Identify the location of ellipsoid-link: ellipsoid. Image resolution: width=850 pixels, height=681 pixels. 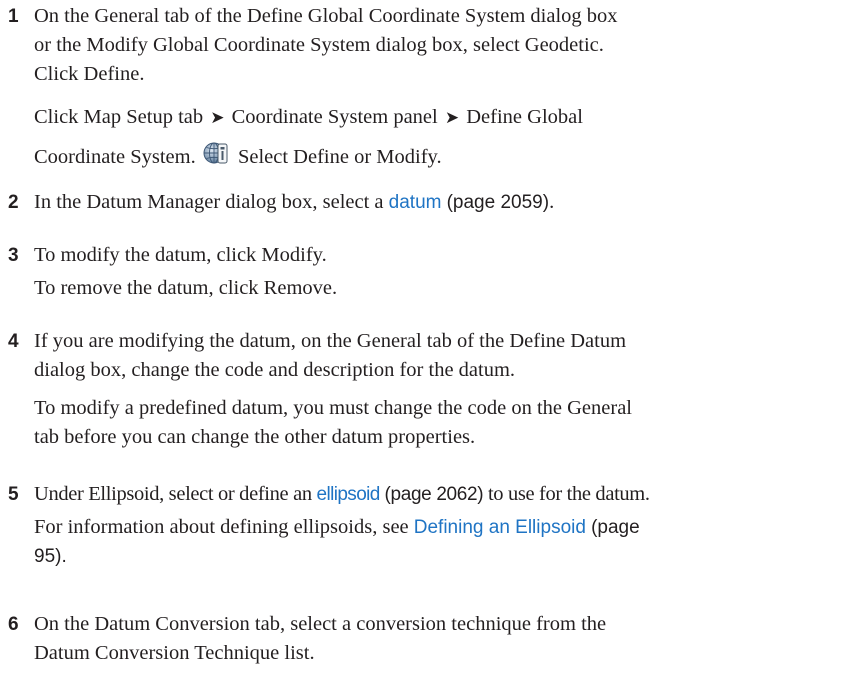
(349, 494).